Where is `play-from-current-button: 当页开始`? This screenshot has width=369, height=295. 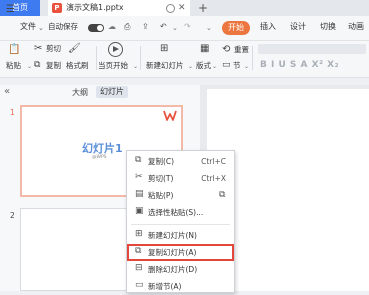 play-from-current-button: 当页开始 is located at coordinates (113, 66).